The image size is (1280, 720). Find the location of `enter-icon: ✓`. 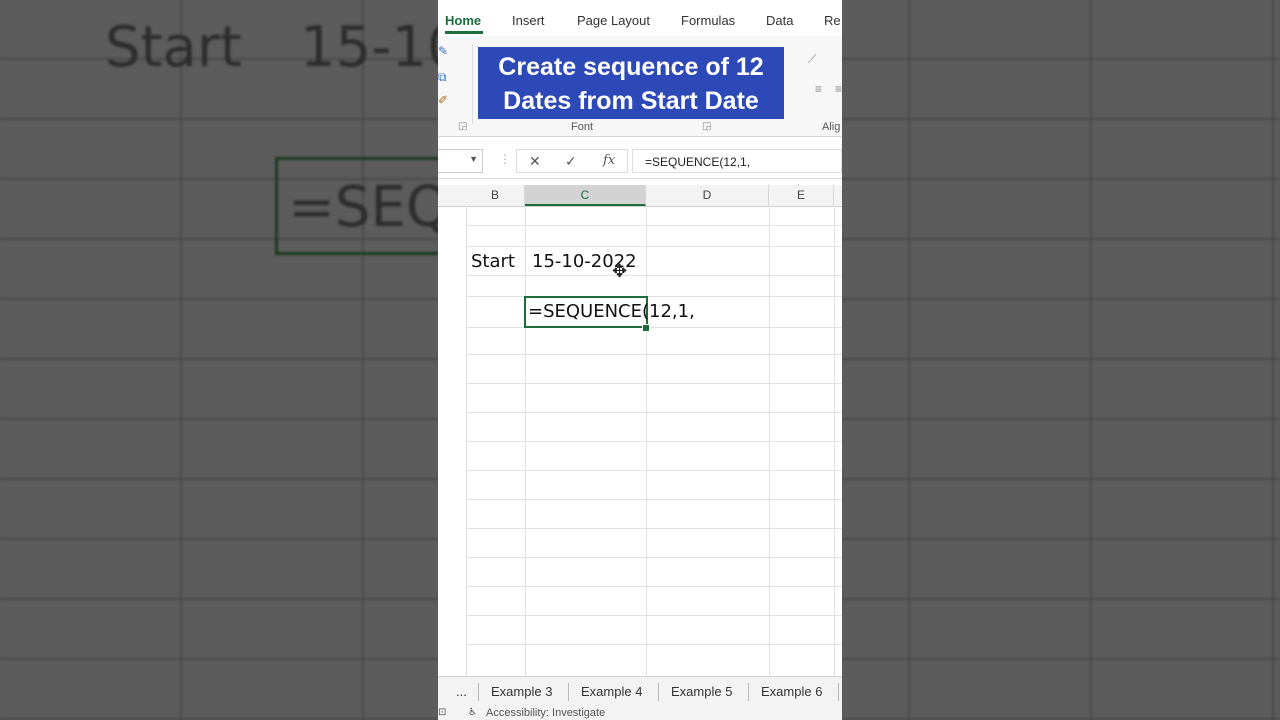

enter-icon: ✓ is located at coordinates (571, 161).